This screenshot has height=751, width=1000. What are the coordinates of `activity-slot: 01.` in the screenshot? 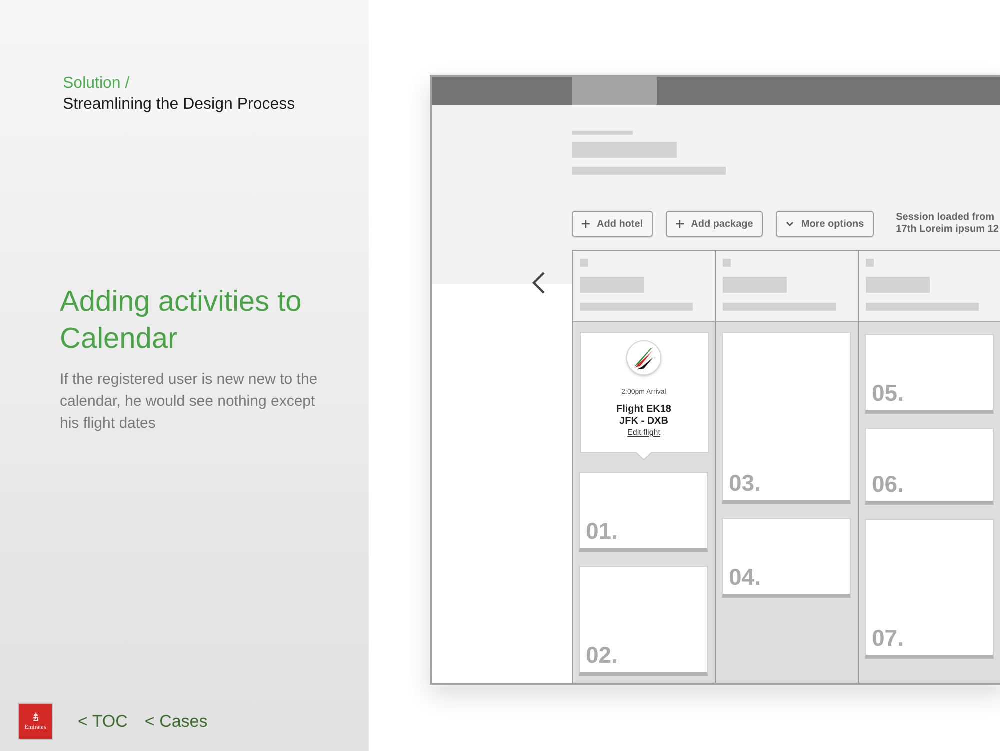 It's located at (643, 512).